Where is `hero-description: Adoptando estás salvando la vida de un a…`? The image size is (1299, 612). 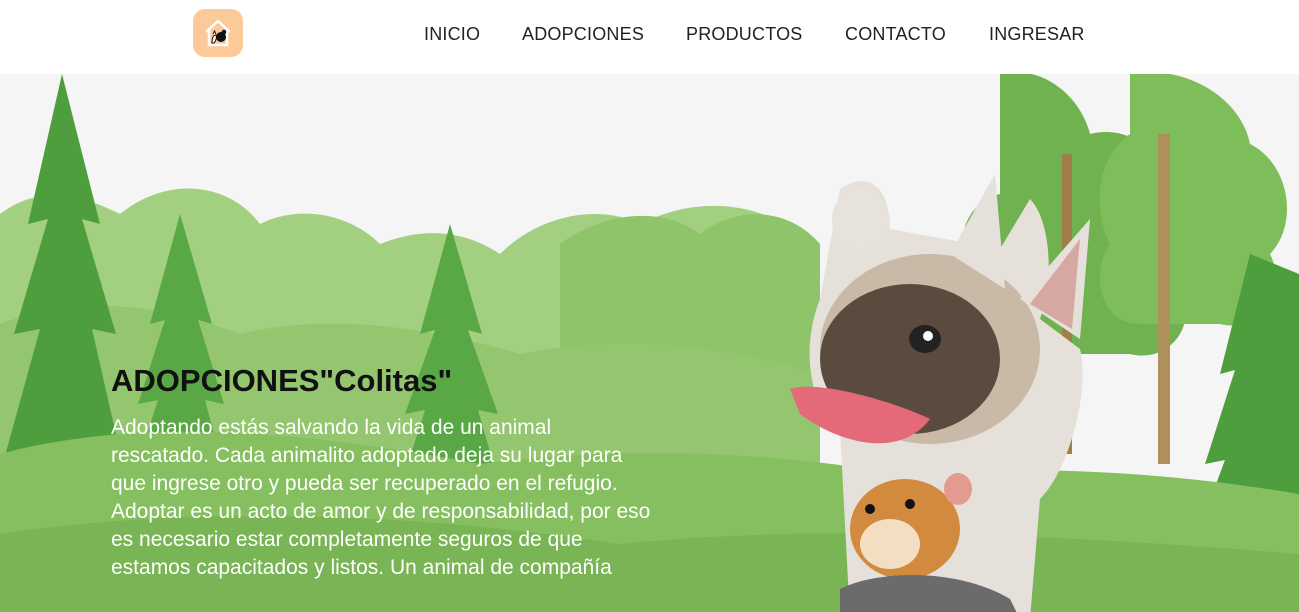 hero-description: Adoptando estás salvando la vida de un a… is located at coordinates (381, 497).